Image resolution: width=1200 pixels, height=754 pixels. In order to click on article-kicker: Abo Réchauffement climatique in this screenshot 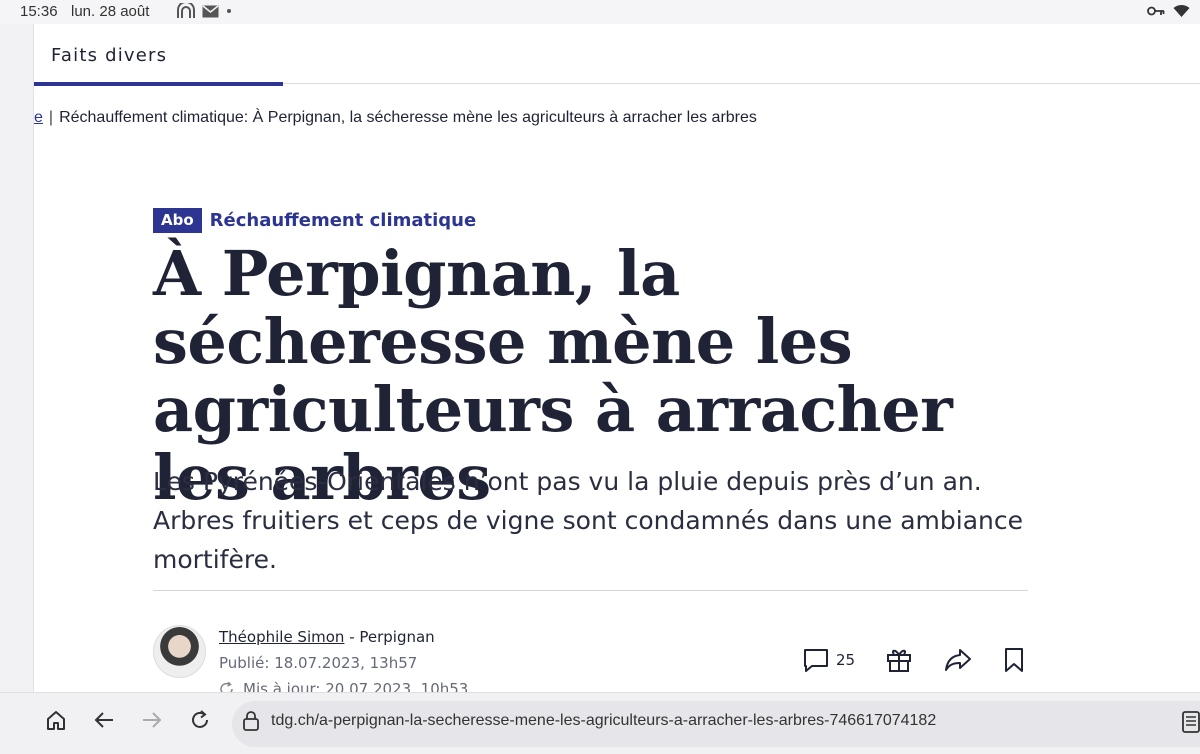, I will do `click(314, 220)`.